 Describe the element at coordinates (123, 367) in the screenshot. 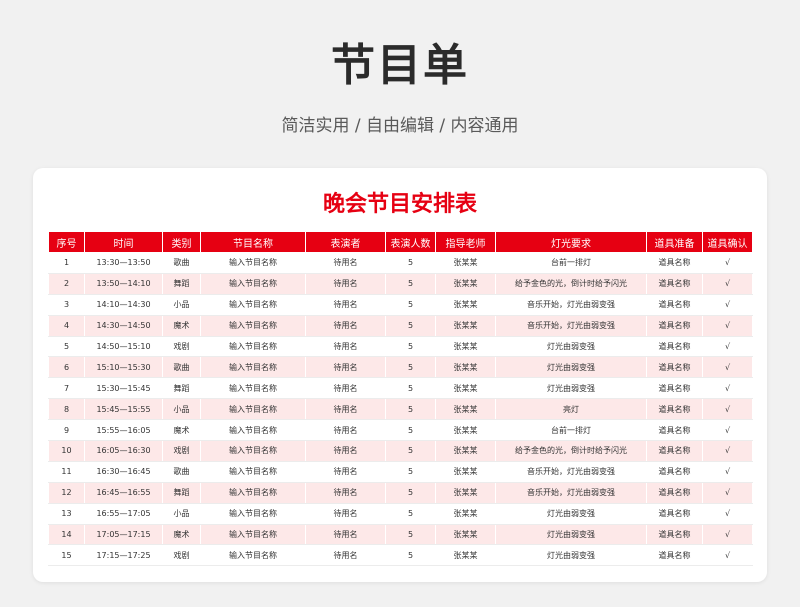

I see `cell-time: 15:10—15:30` at that location.